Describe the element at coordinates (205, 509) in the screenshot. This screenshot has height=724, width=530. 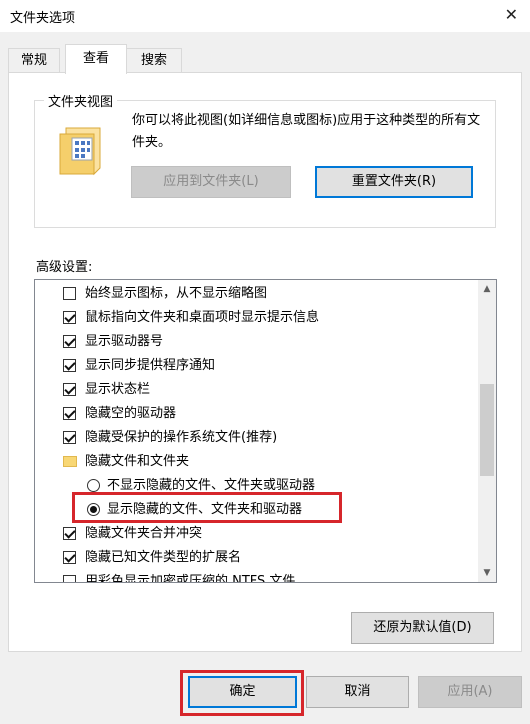
I see `list-item-label: 显示隐藏的文件、文件夹和驱动器` at that location.